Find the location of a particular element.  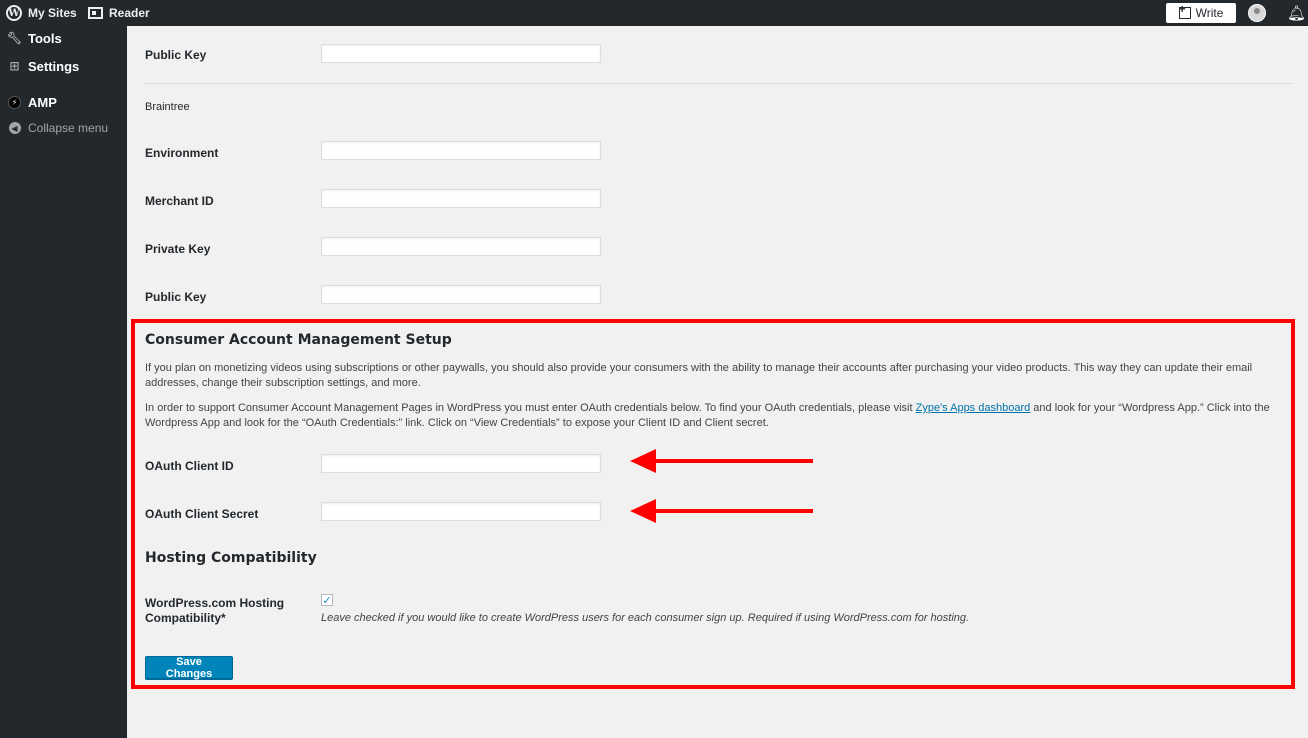

checkmark-icon: ✓ is located at coordinates (327, 600).